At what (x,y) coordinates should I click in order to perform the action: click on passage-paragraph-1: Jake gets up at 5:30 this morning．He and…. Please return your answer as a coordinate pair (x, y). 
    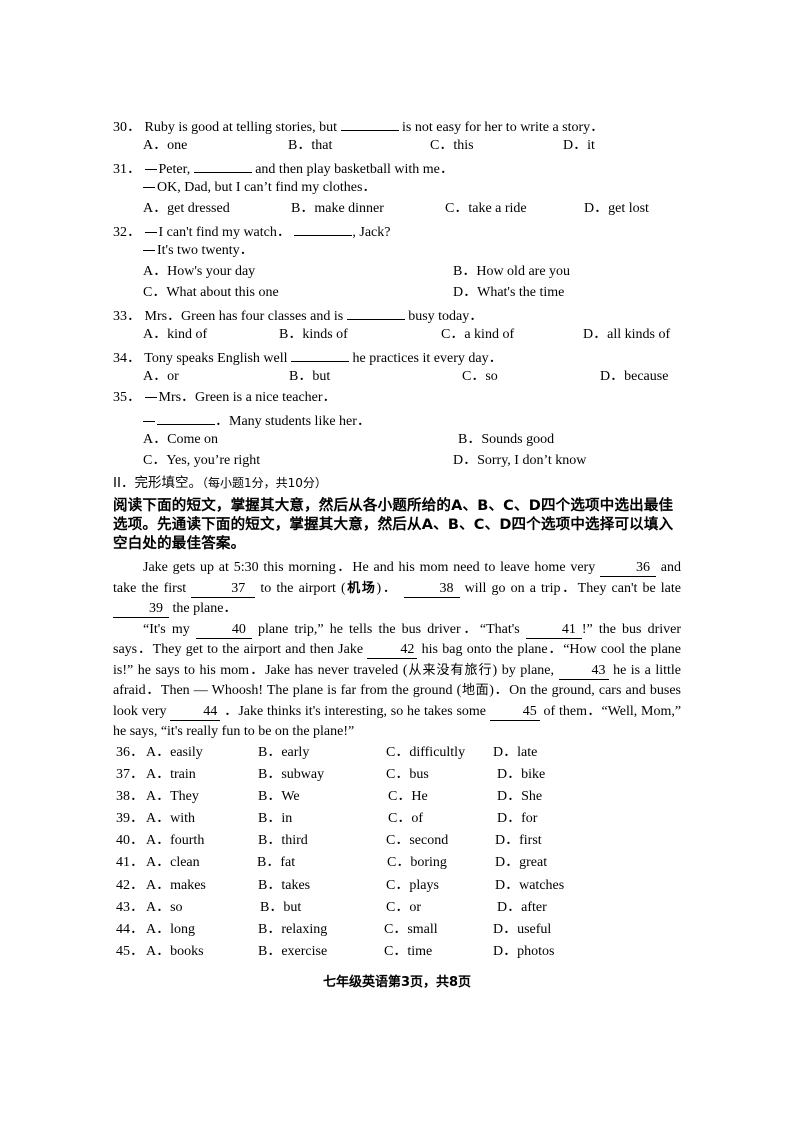
    Looking at the image, I should click on (397, 589).